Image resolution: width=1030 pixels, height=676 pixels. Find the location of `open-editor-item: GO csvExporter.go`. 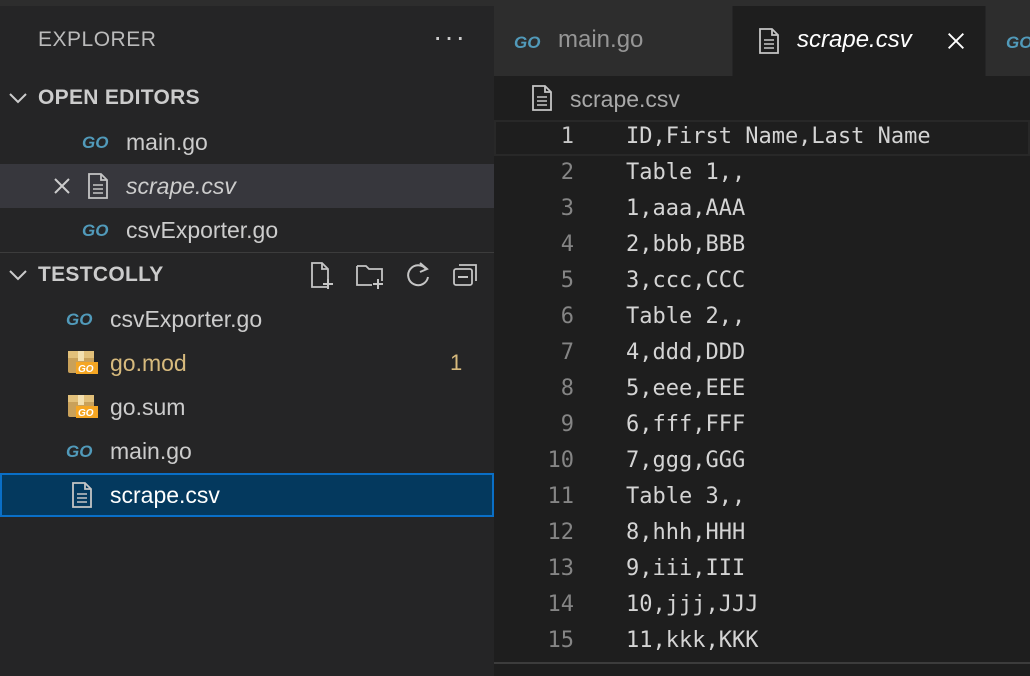

open-editor-item: GO csvExporter.go is located at coordinates (247, 230).